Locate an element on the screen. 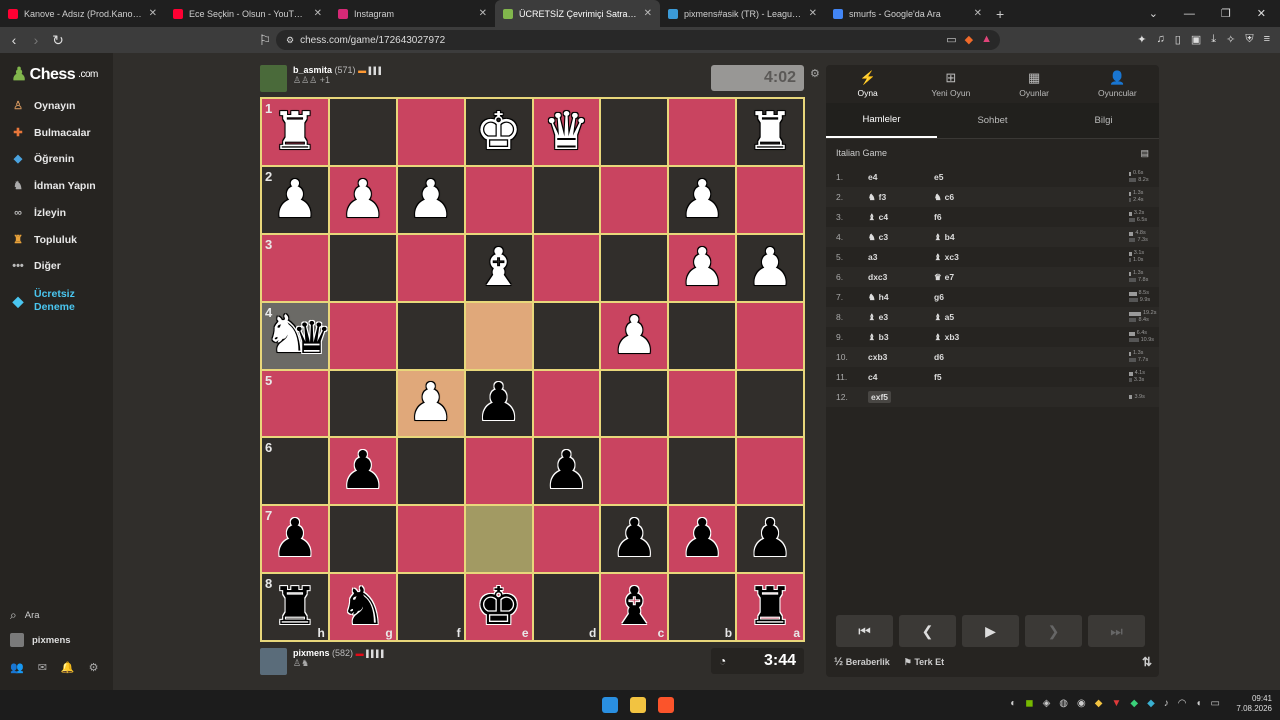  board-square: 7 ♟ is located at coordinates (295, 539).